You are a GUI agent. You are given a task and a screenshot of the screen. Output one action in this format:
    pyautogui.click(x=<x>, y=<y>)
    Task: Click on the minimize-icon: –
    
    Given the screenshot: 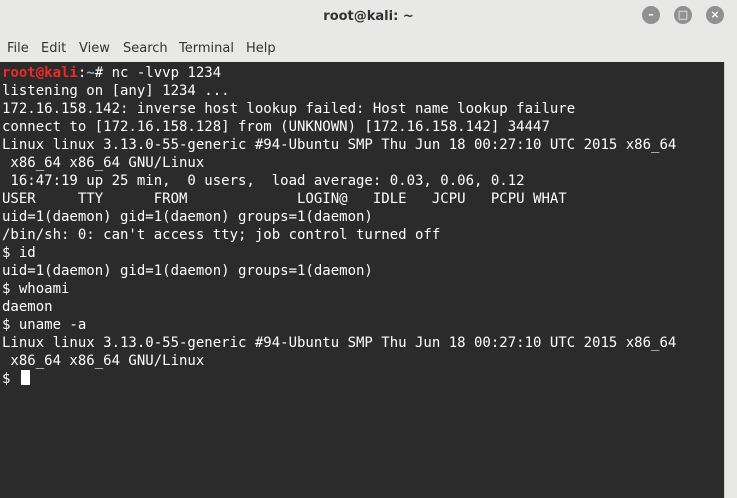 What is the action you would take?
    pyautogui.click(x=651, y=15)
    